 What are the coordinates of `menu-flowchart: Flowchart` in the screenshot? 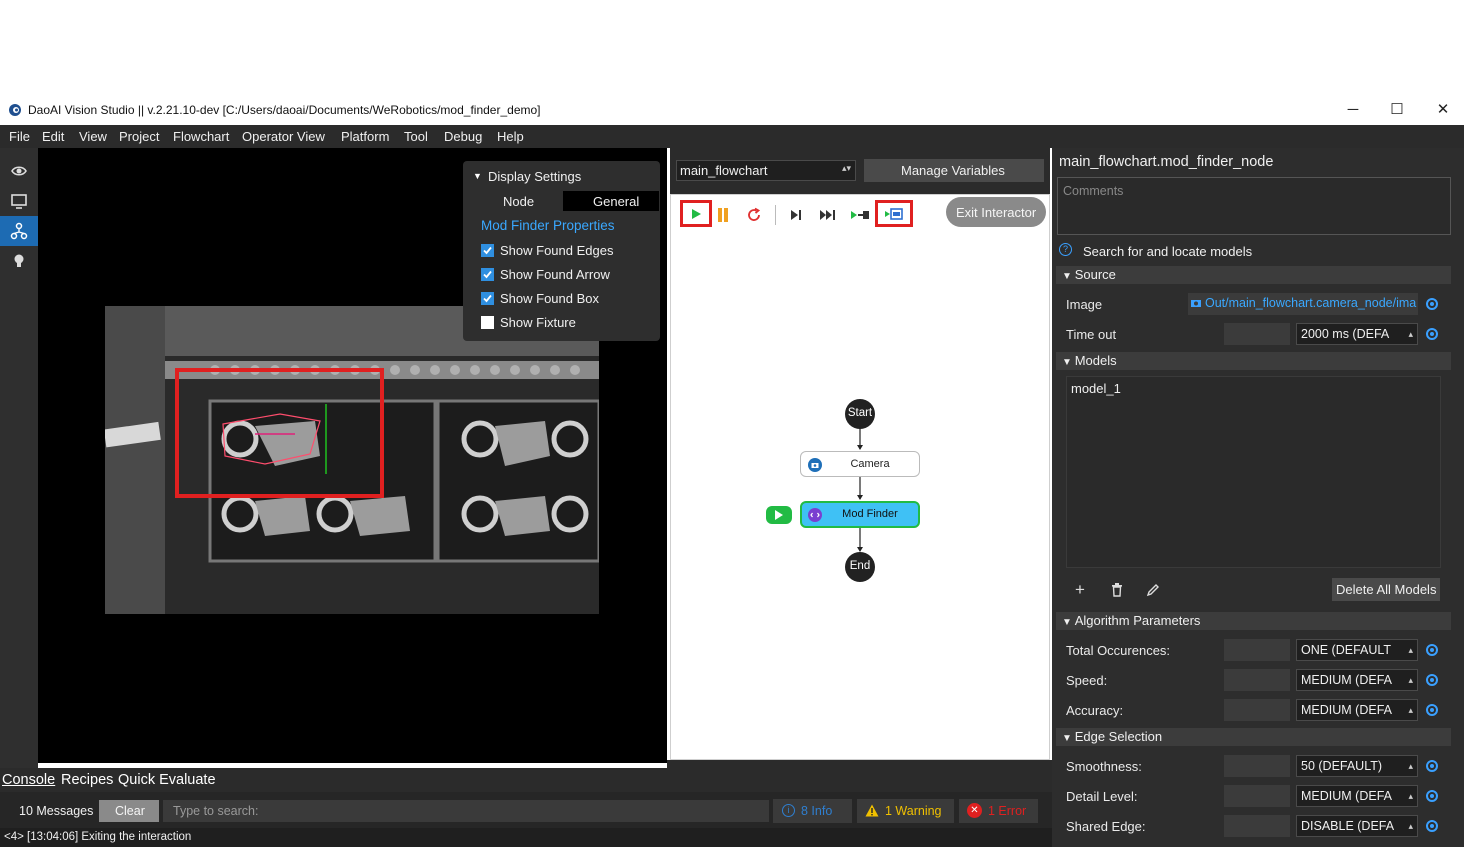 It's located at (201, 136).